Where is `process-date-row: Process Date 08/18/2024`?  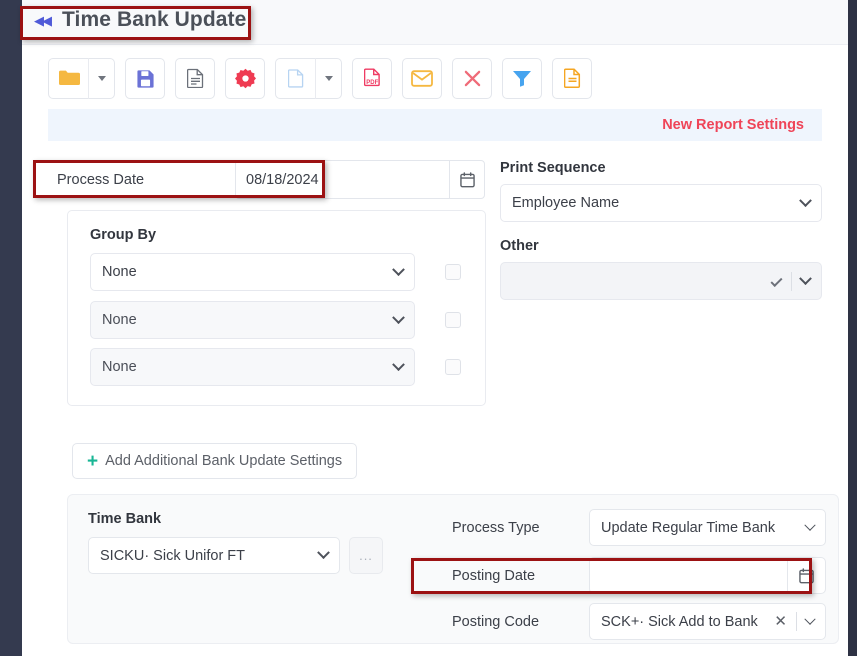 process-date-row: Process Date 08/18/2024 is located at coordinates (266, 179).